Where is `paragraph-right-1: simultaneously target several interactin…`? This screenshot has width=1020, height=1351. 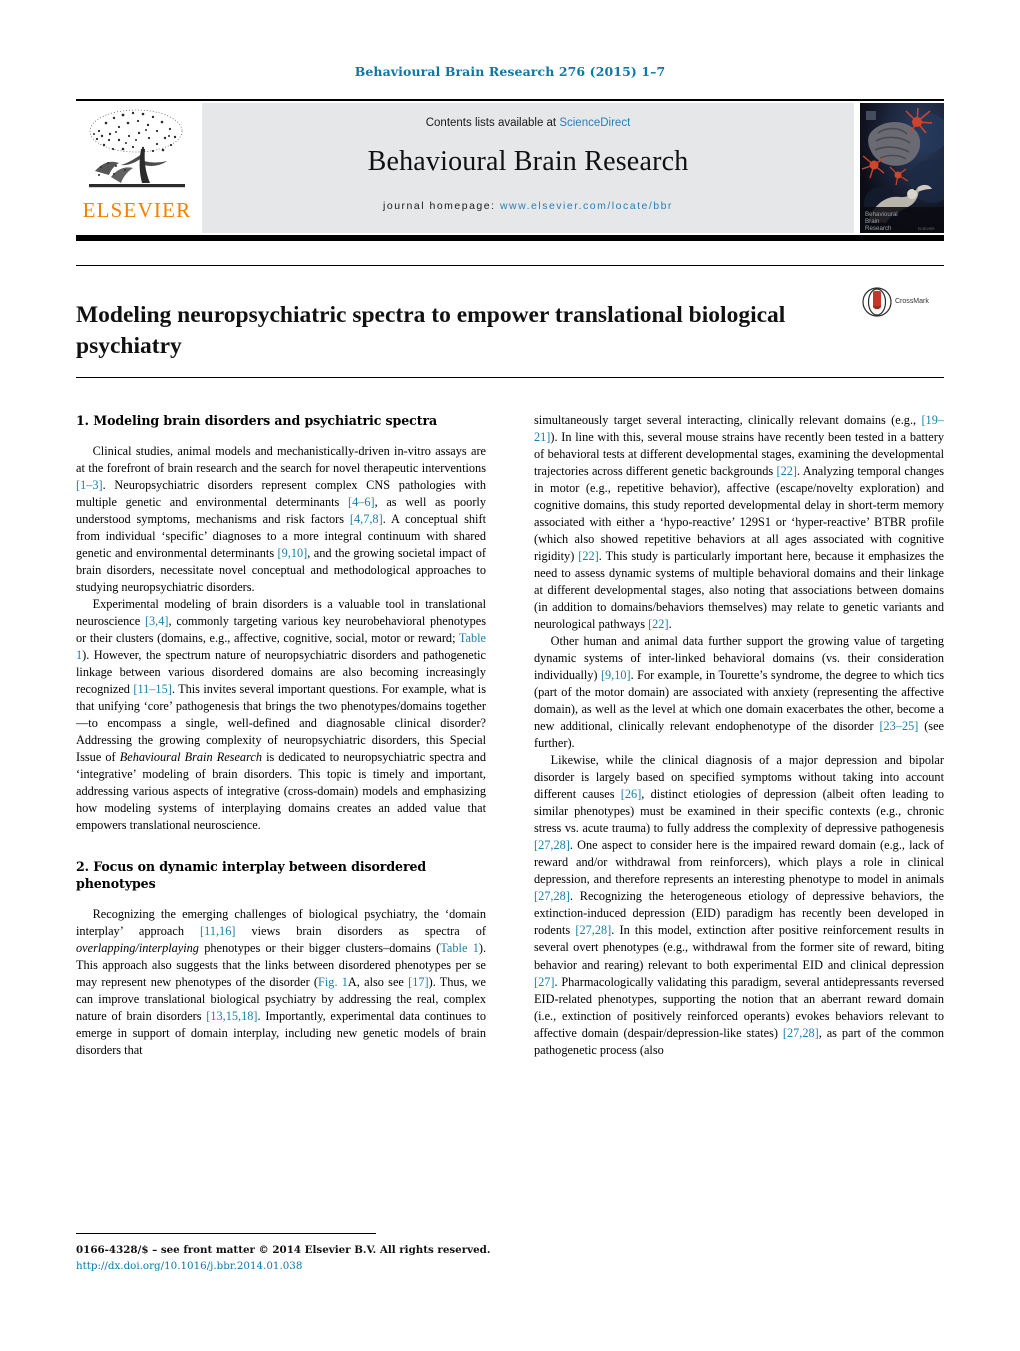 paragraph-right-1: simultaneously target several interactin… is located at coordinates (739, 522).